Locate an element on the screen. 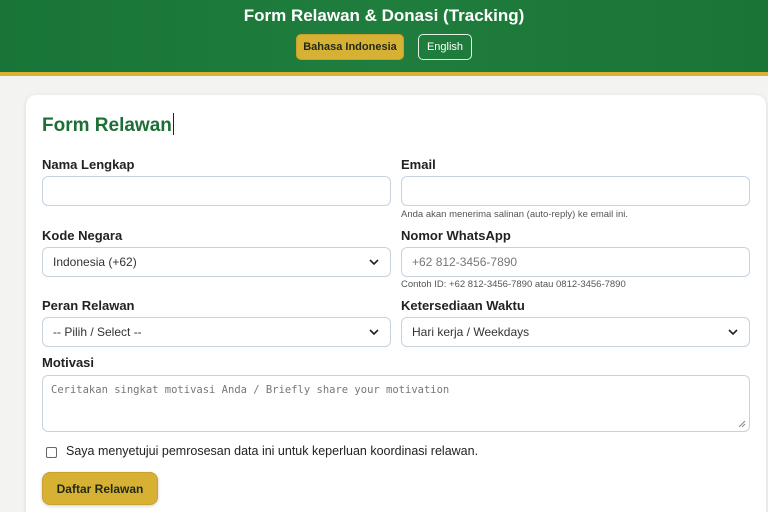 The width and height of the screenshot is (768, 512). country-code-label: Kode Negara is located at coordinates (82, 235).